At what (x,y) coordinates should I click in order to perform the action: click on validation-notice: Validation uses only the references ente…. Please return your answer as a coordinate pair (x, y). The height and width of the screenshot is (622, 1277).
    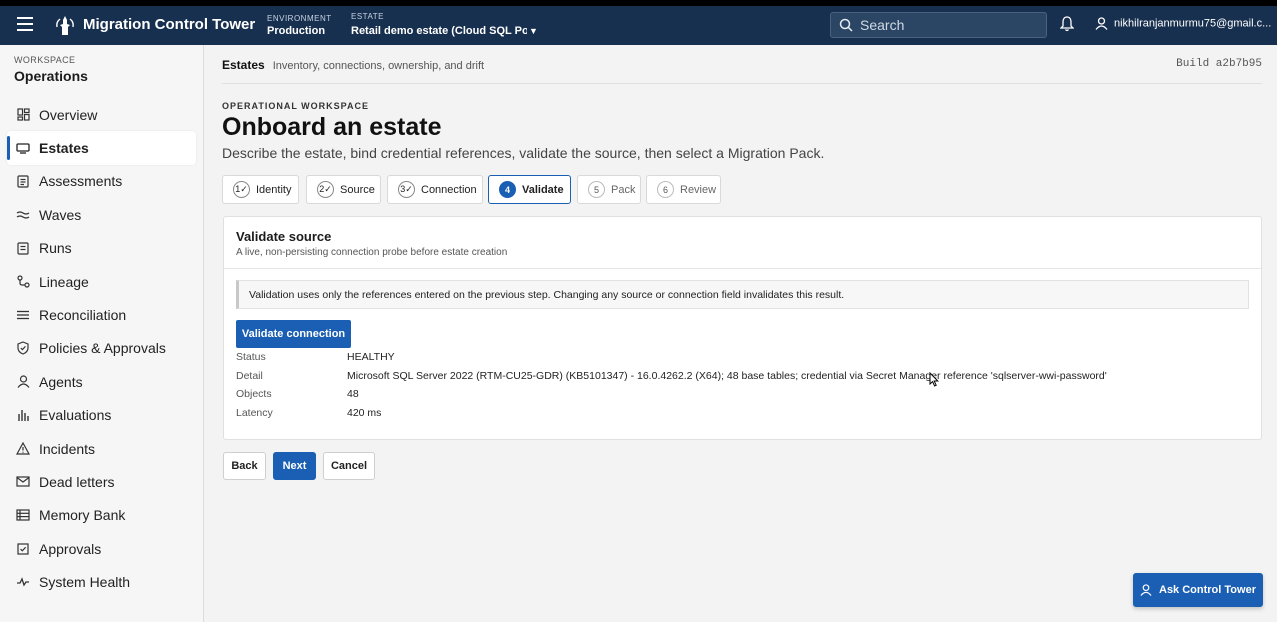
    Looking at the image, I should click on (742, 294).